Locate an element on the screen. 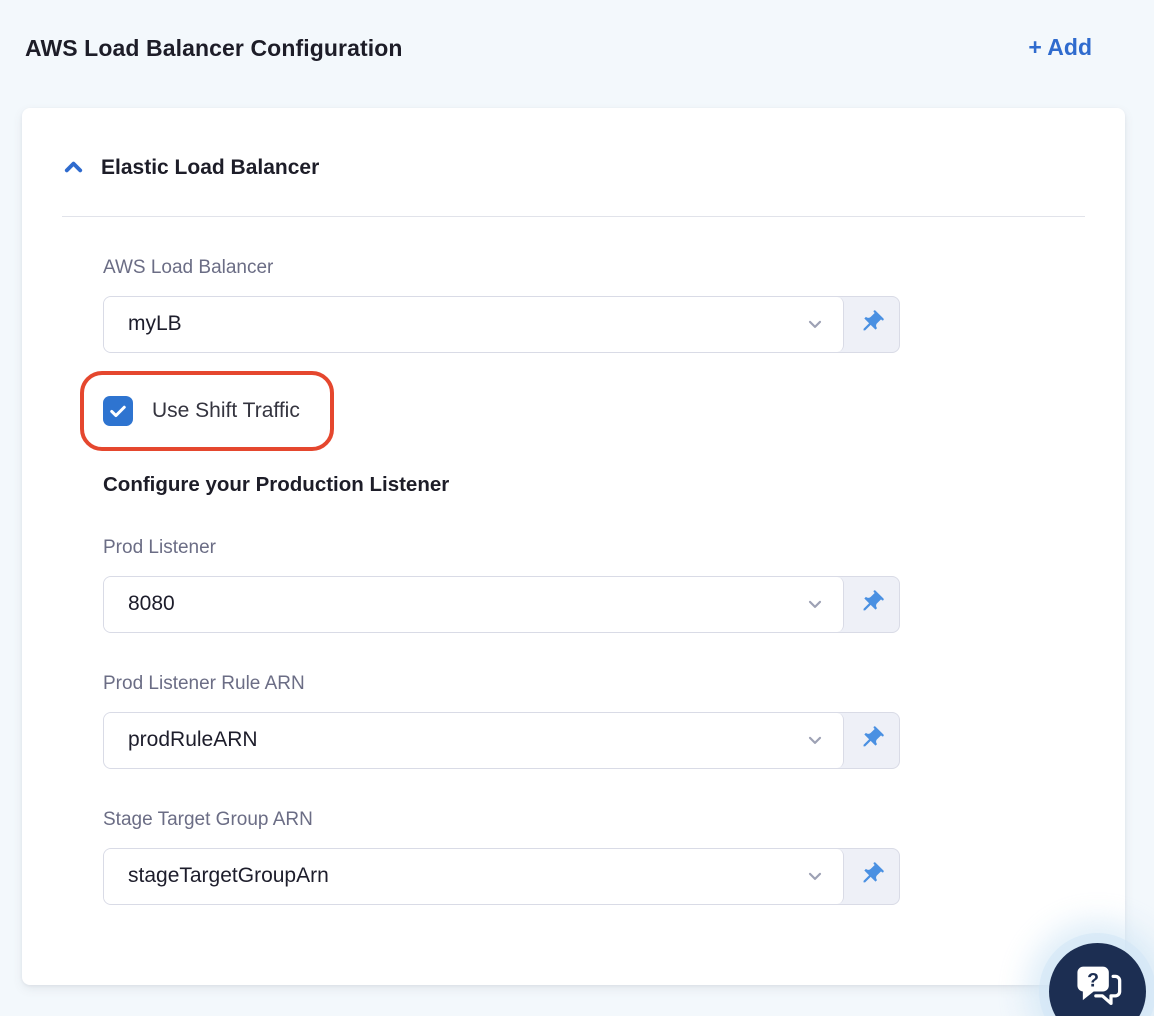 The height and width of the screenshot is (1016, 1154). section-header-elastic-load-balancer: Elastic Load Balancer is located at coordinates (190, 168).